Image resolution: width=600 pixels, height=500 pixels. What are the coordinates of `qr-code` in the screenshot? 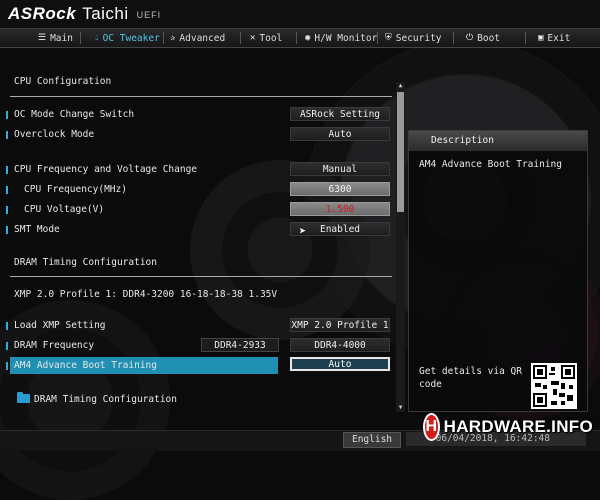 It's located at (554, 386).